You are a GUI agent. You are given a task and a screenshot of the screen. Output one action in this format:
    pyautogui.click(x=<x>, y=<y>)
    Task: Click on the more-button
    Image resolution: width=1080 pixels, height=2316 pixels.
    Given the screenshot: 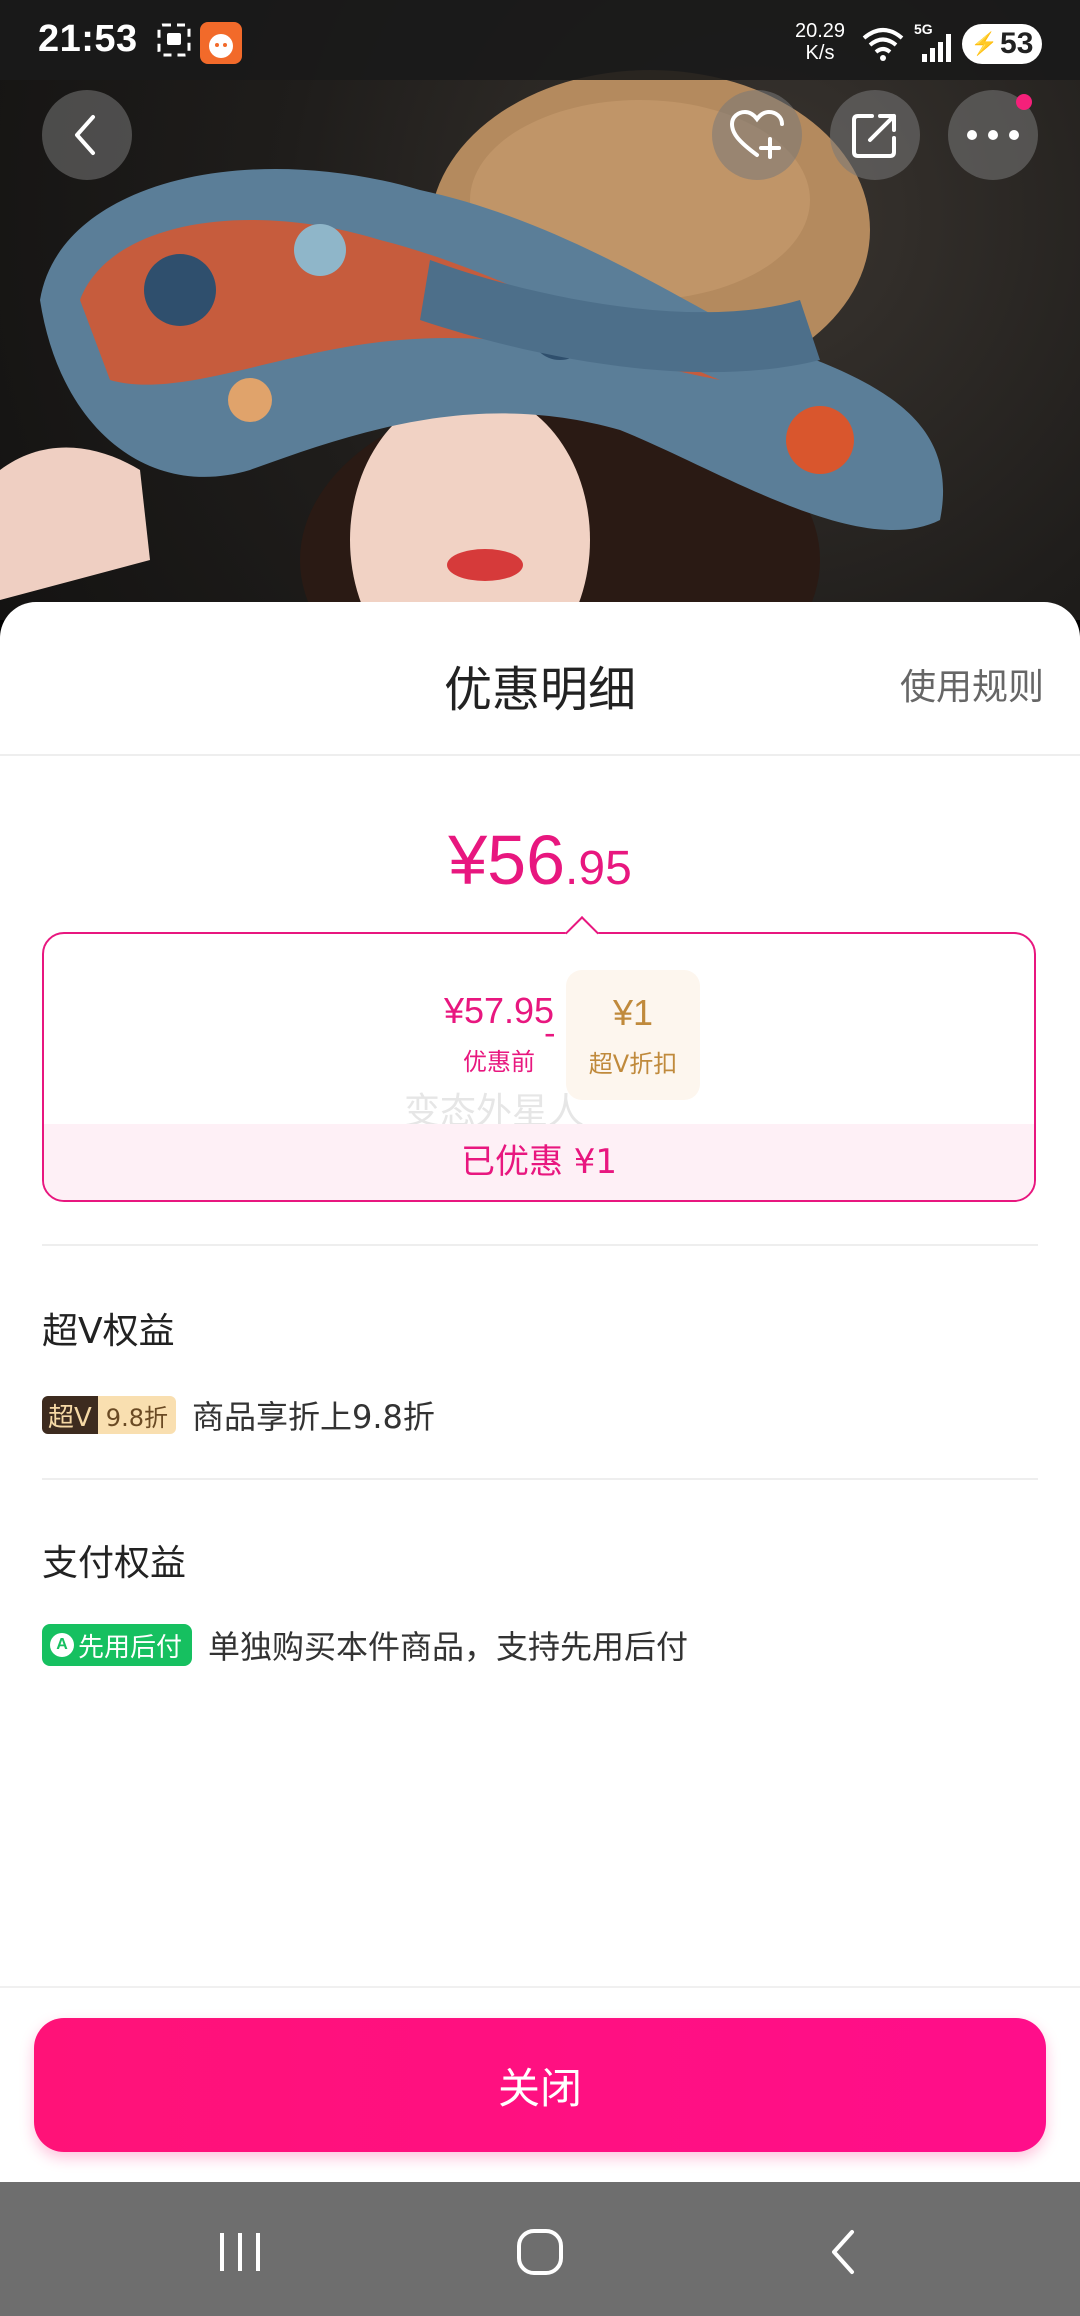 What is the action you would take?
    pyautogui.click(x=993, y=135)
    